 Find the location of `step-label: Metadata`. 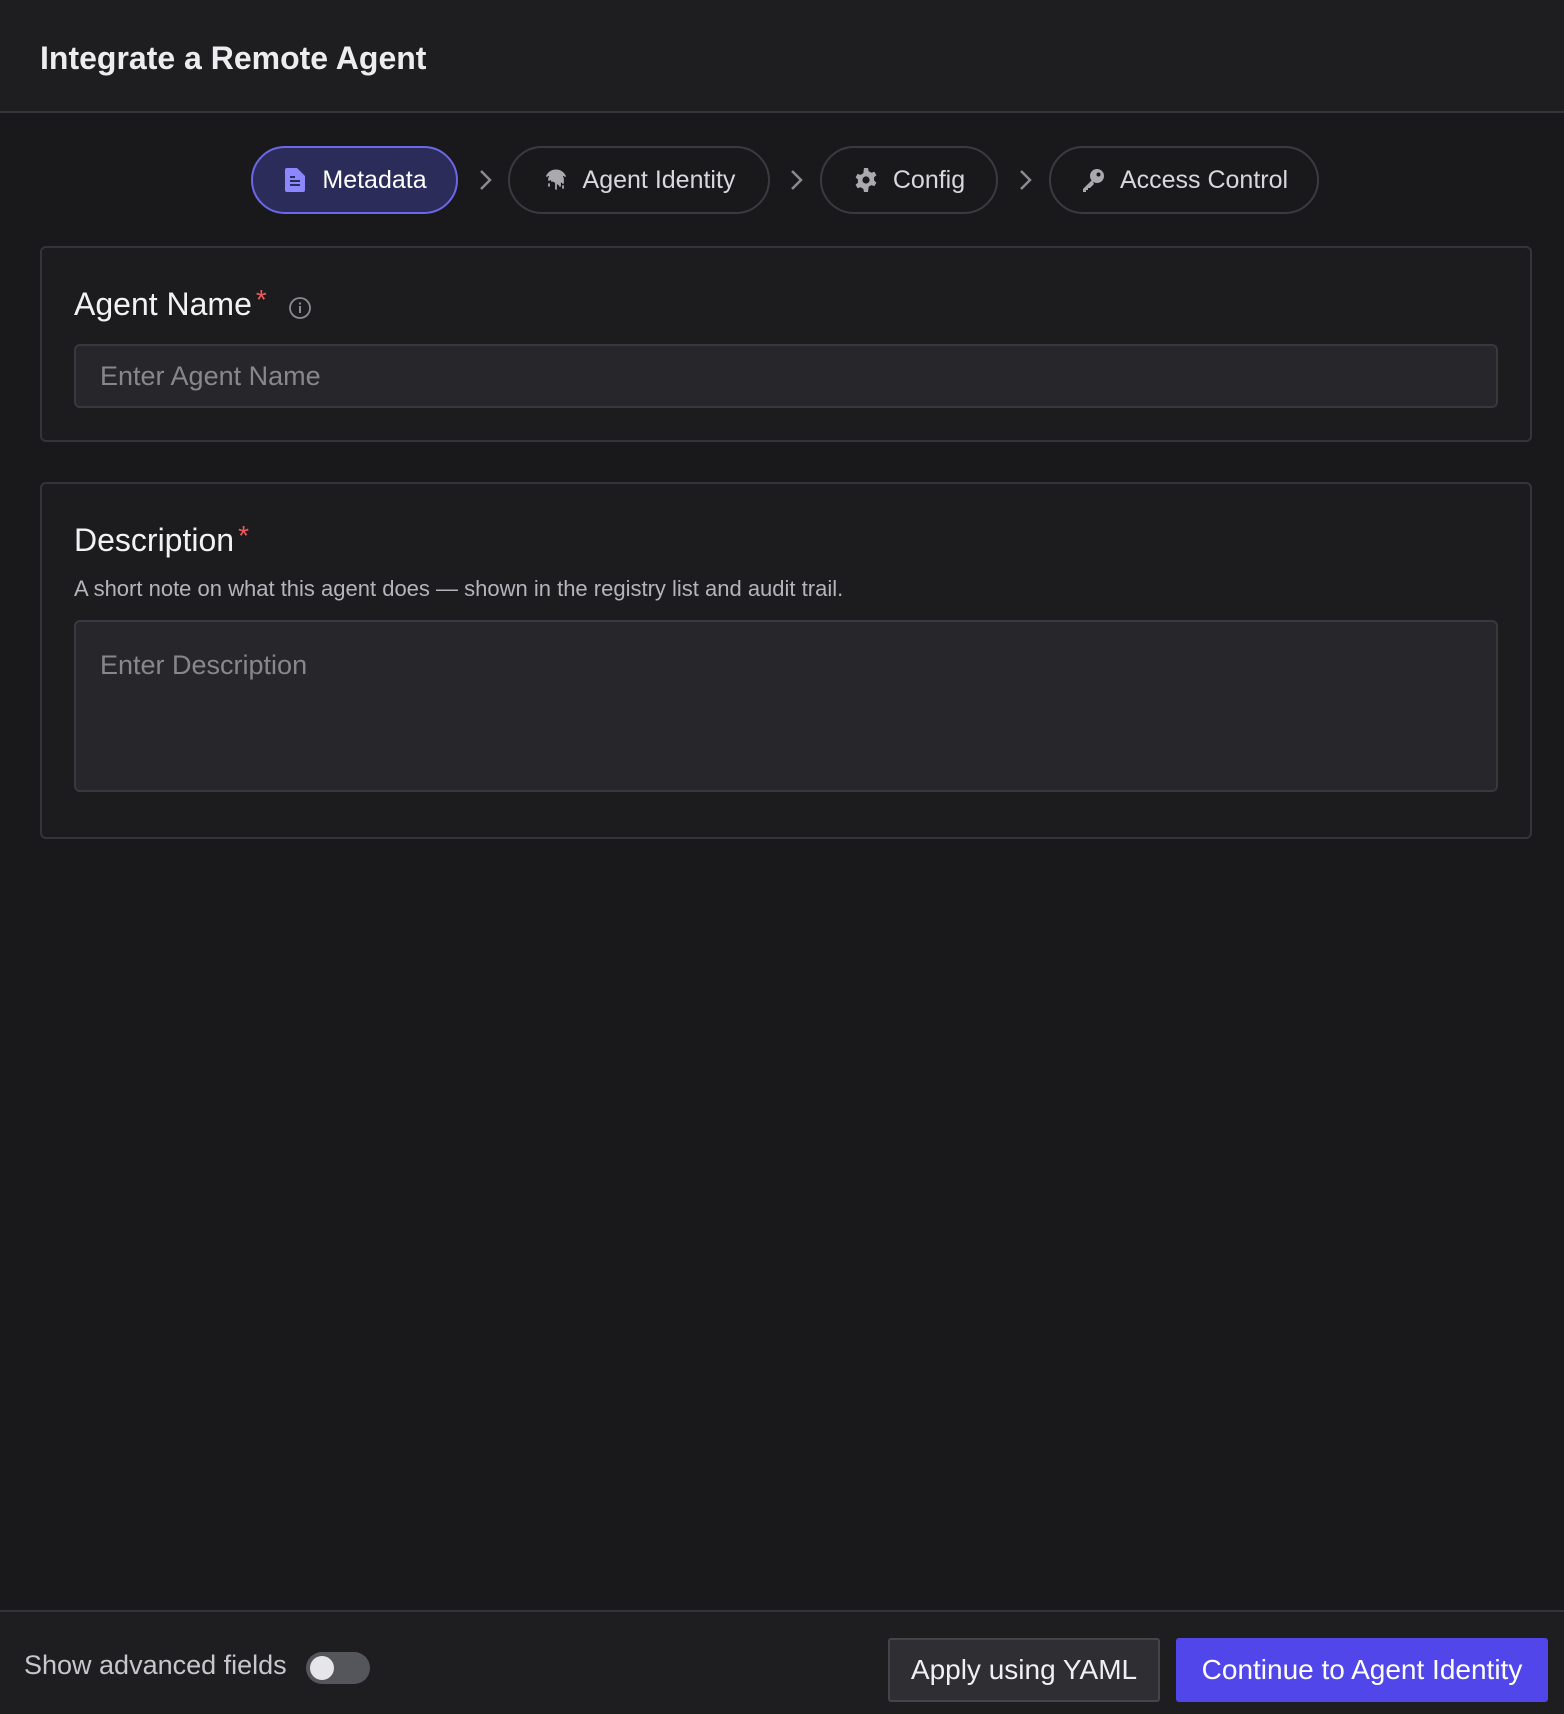

step-label: Metadata is located at coordinates (374, 179).